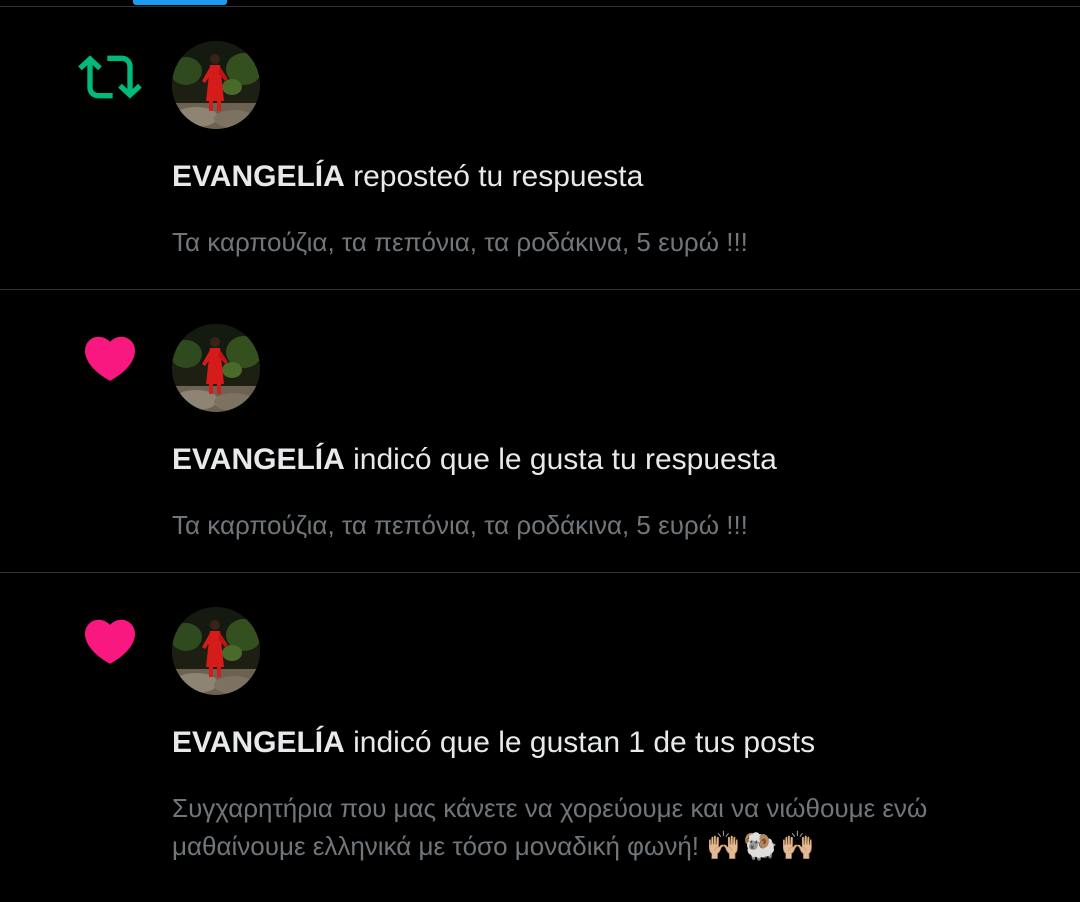  I want to click on notification-action-text: indicó que le gustan 1 de tus posts, so click(580, 742).